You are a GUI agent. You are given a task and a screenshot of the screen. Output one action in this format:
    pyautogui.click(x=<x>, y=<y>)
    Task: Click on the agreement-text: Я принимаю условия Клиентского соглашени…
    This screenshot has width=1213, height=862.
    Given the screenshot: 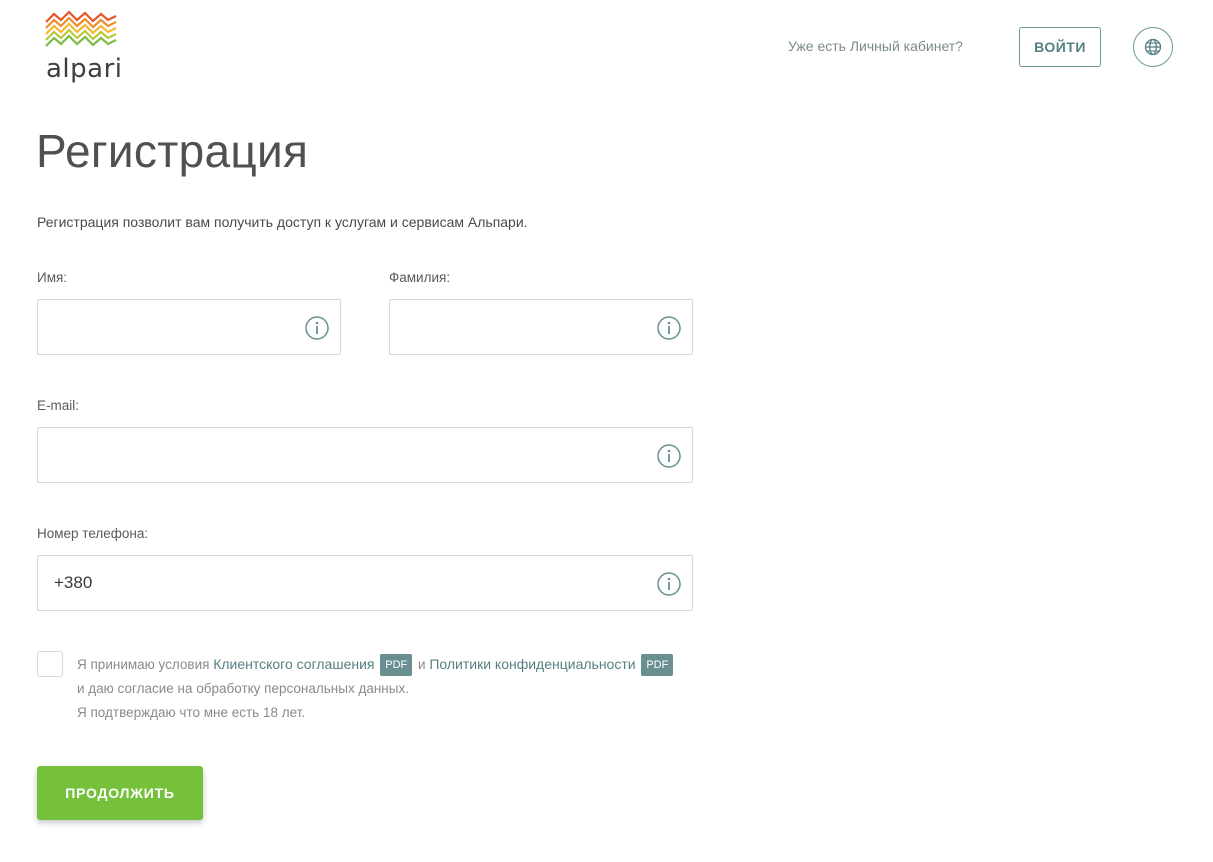 What is the action you would take?
    pyautogui.click(x=397, y=688)
    